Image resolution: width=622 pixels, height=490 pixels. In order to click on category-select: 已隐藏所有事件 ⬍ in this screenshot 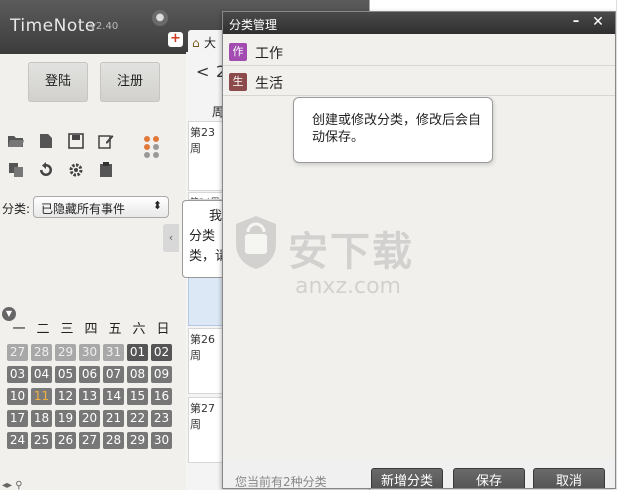, I will do `click(101, 207)`.